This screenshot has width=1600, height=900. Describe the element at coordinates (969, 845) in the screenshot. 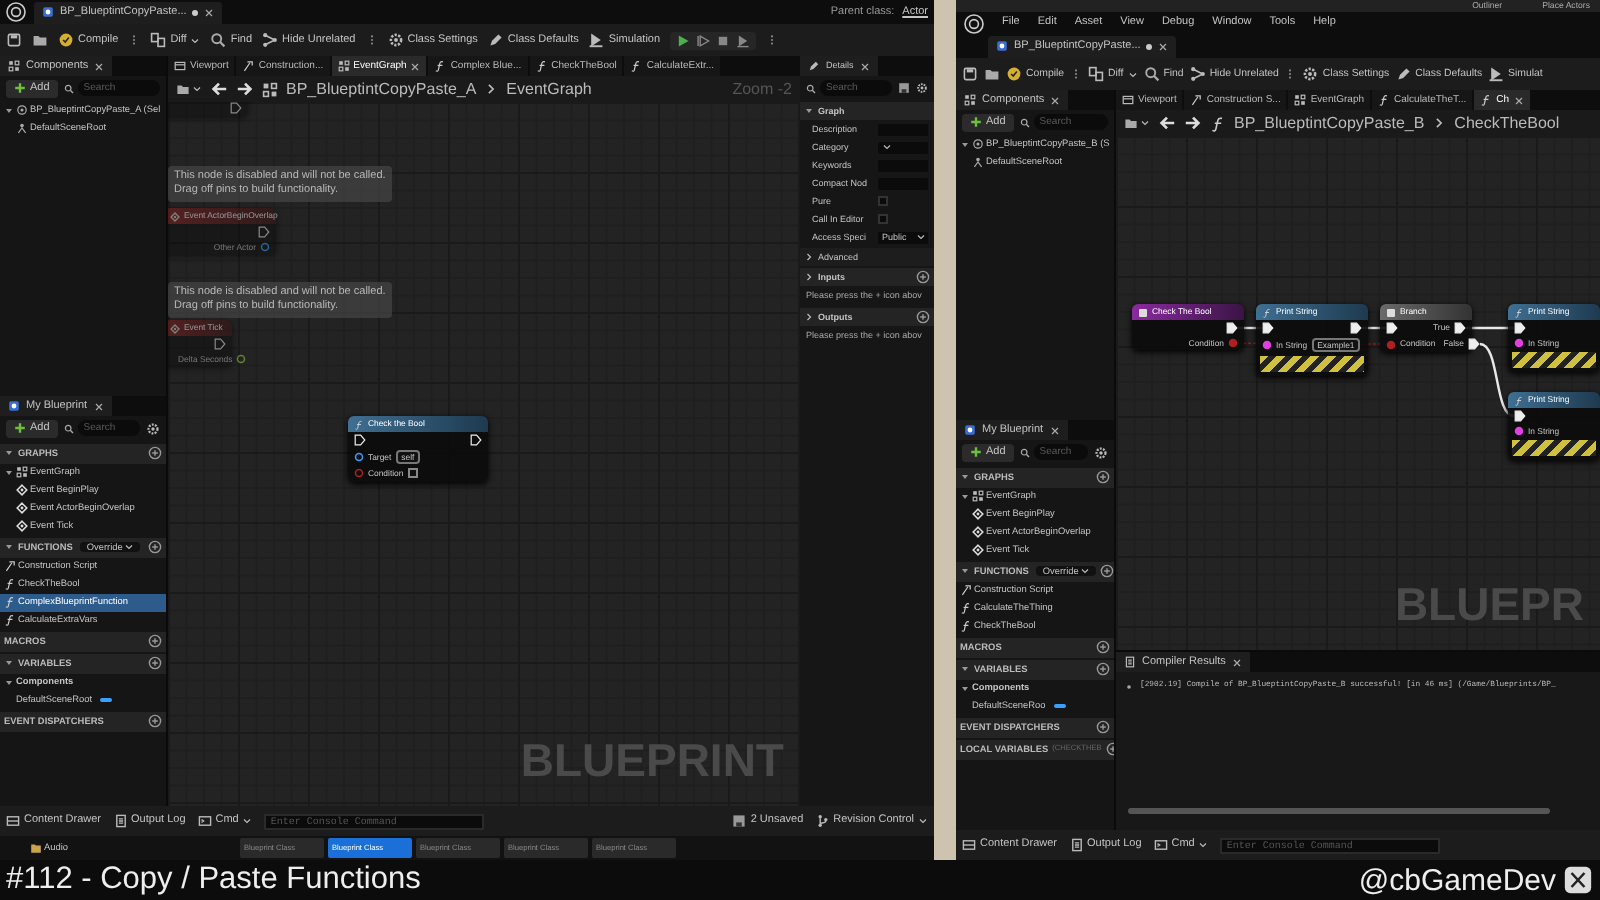

I see `drawer-icon` at that location.